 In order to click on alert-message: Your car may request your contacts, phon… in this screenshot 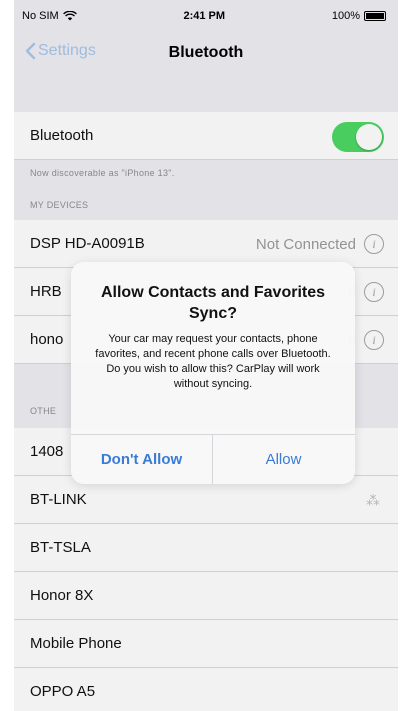, I will do `click(213, 361)`.